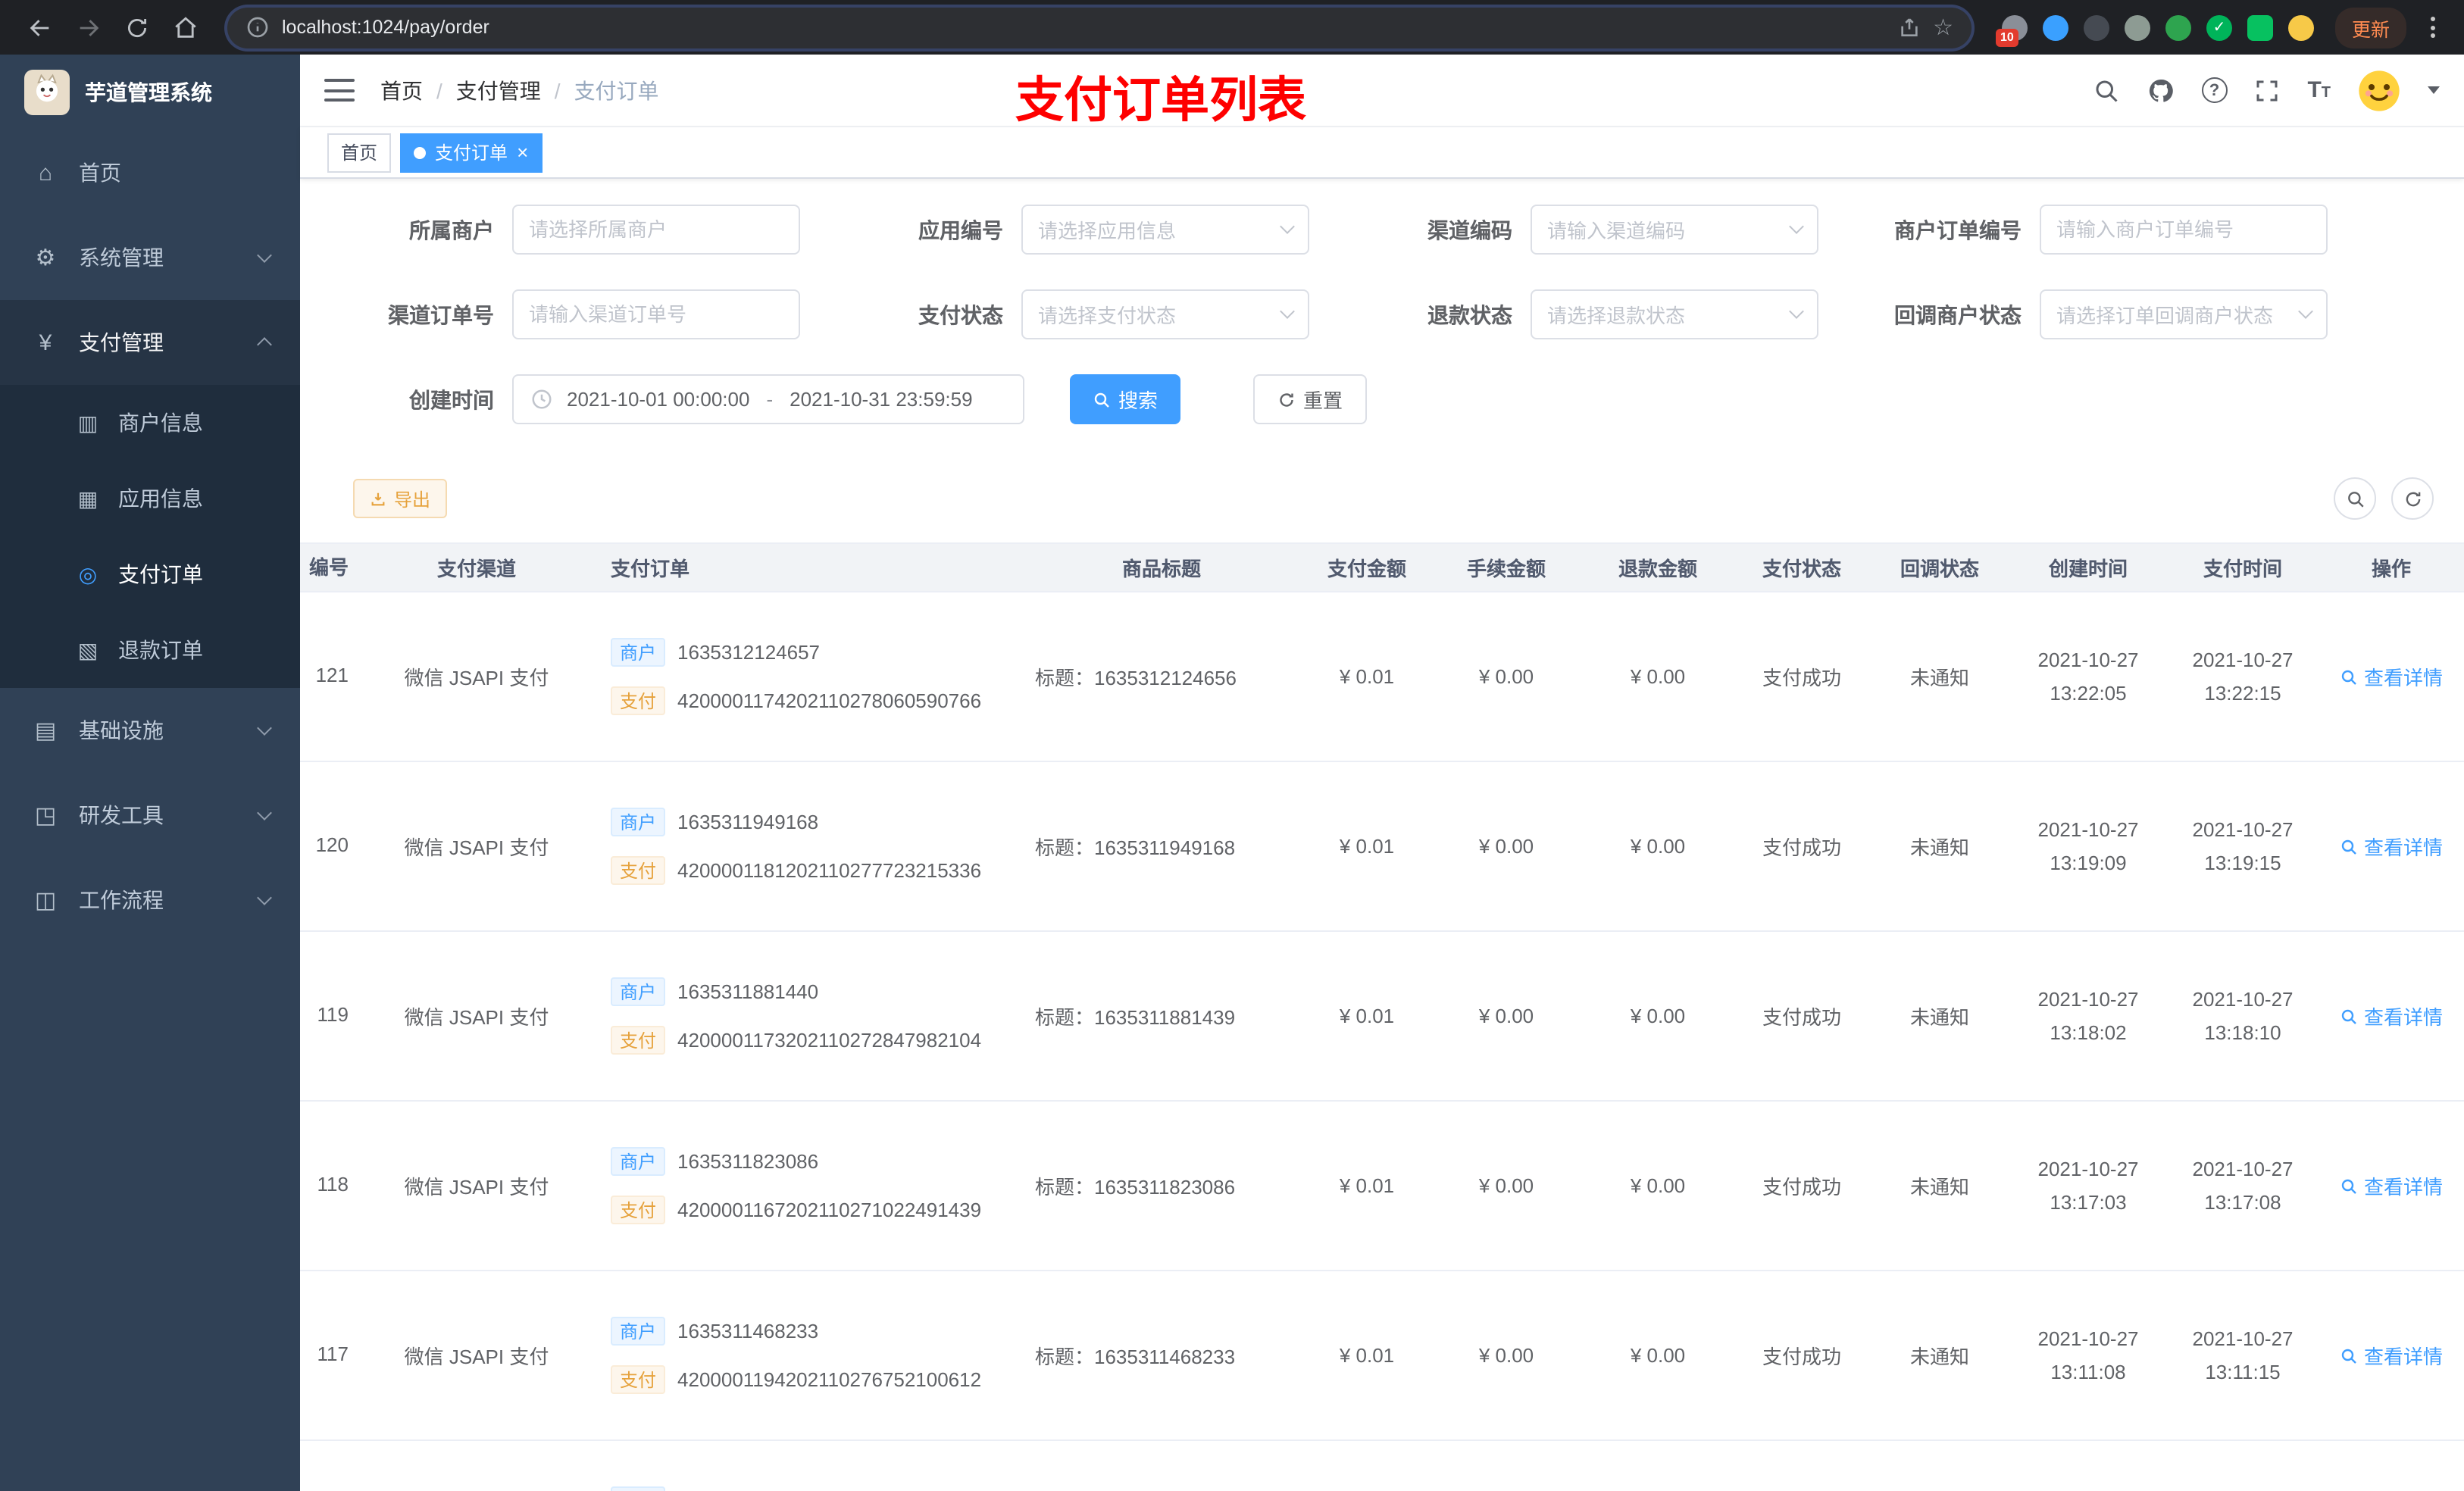 This screenshot has width=2464, height=1491. I want to click on notify-status-select: 请选择订单回调商户状态, so click(2184, 314).